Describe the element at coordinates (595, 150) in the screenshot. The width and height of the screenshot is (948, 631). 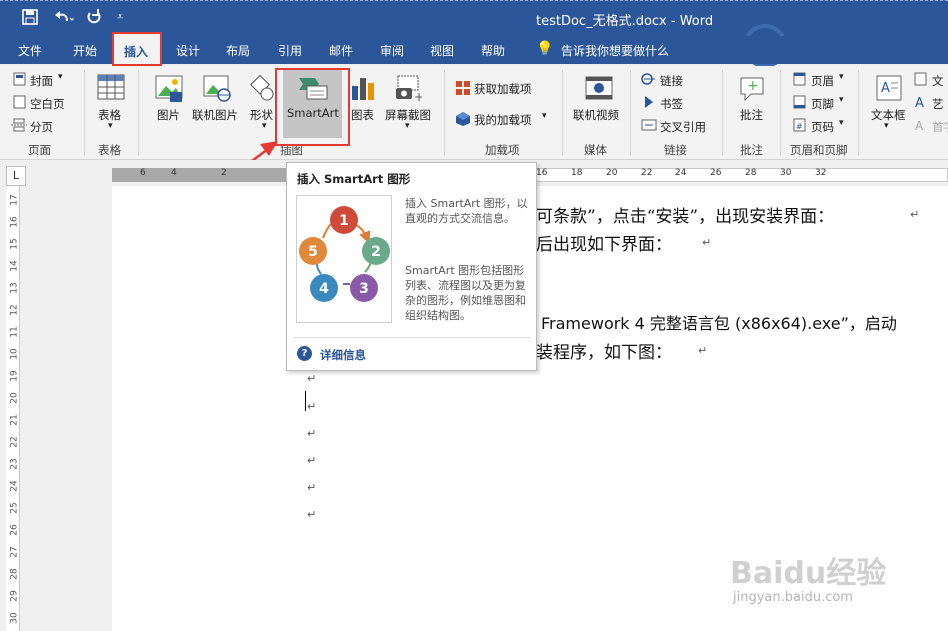
I see `group-label-media: 媒体` at that location.